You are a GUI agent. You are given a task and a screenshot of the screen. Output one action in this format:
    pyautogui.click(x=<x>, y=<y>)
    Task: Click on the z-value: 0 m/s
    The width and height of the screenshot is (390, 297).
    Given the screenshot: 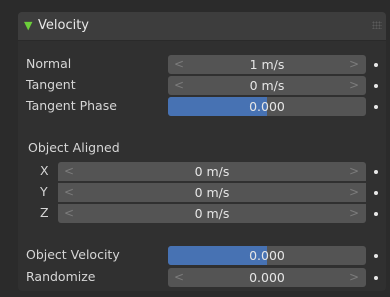 What is the action you would take?
    pyautogui.click(x=212, y=213)
    